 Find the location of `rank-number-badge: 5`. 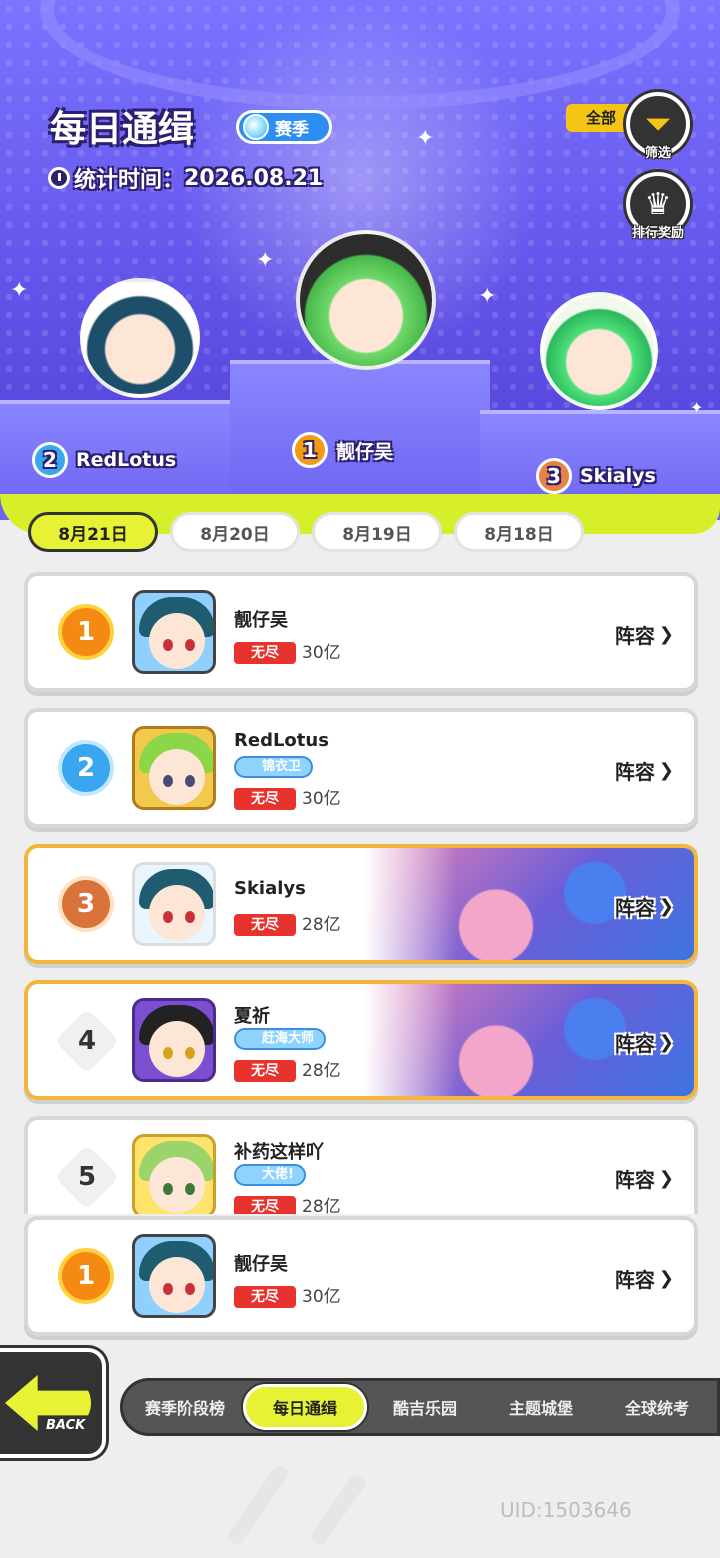

rank-number-badge: 5 is located at coordinates (87, 1177).